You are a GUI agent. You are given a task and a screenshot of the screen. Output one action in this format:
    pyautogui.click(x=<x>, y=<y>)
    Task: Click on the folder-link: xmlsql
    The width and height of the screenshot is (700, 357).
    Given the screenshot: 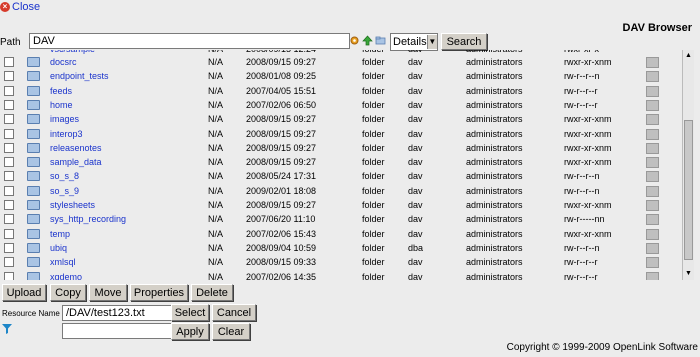 What is the action you would take?
    pyautogui.click(x=63, y=262)
    